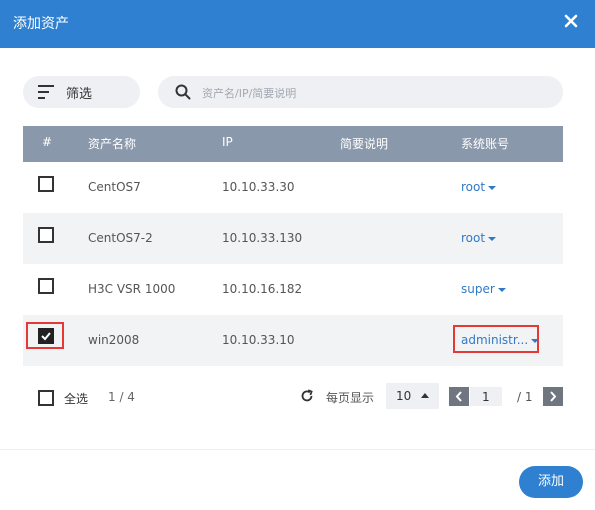  I want to click on per-page-value: 10, so click(404, 396).